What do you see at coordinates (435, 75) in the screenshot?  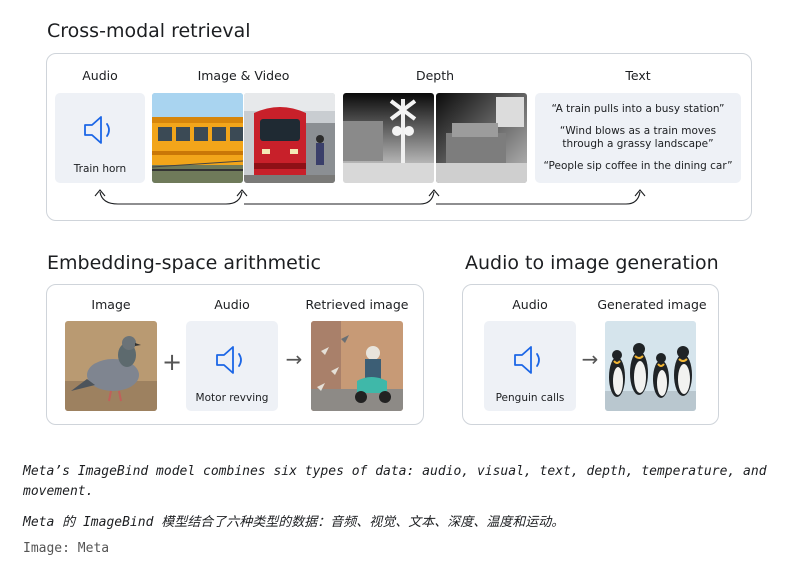 I see `retrieval-depth-label: Depth` at bounding box center [435, 75].